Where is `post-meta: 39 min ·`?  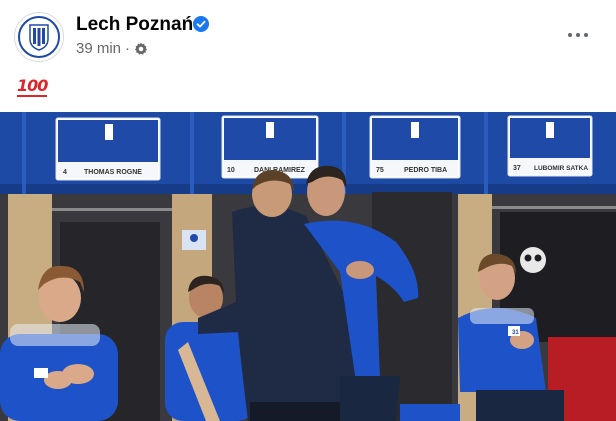
post-meta: 39 min · is located at coordinates (112, 48).